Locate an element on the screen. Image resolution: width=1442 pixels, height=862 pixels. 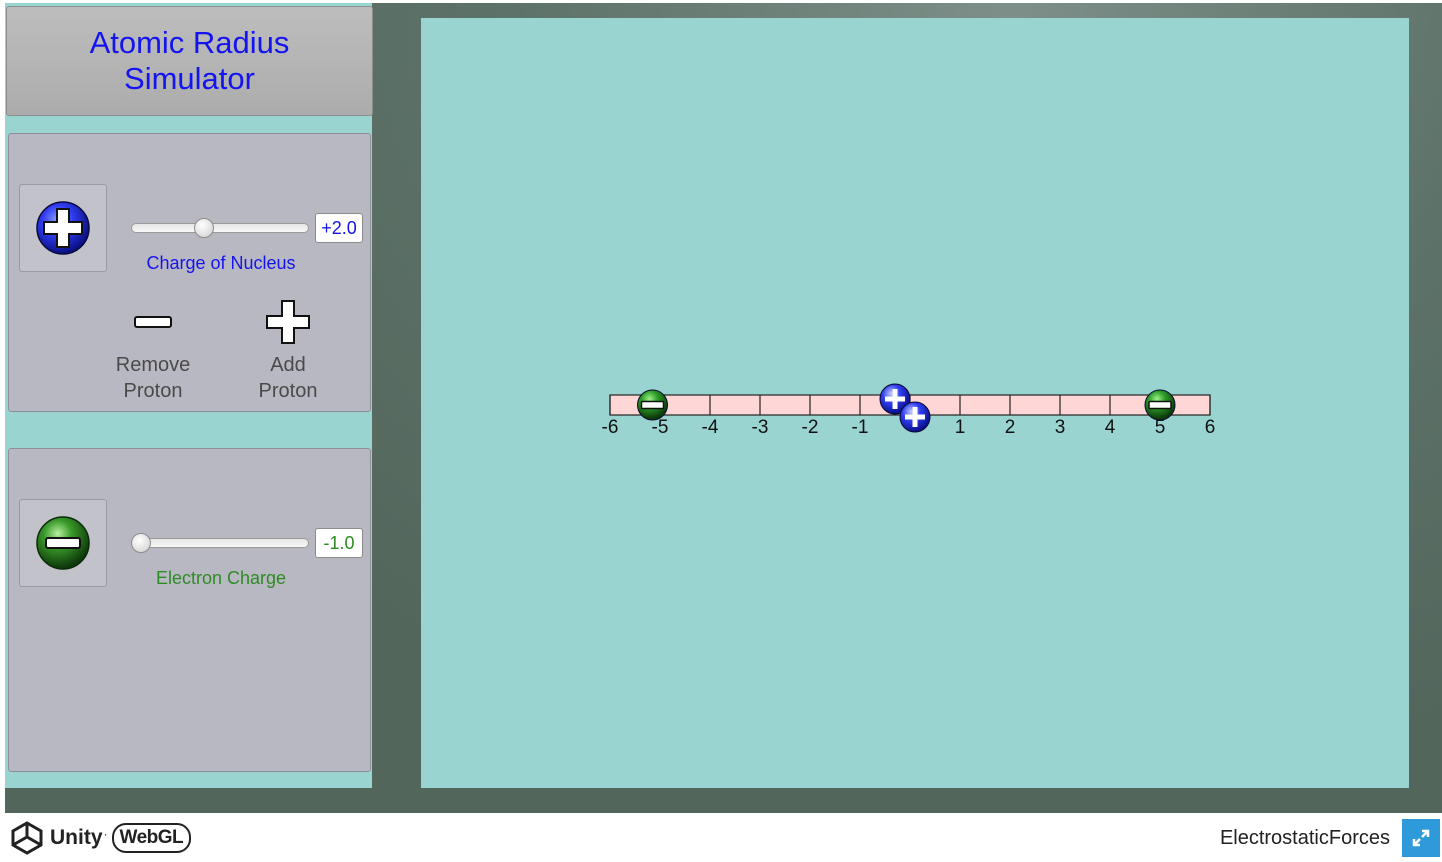
page-title: Atomic Radius Simulator is located at coordinates (189, 60).